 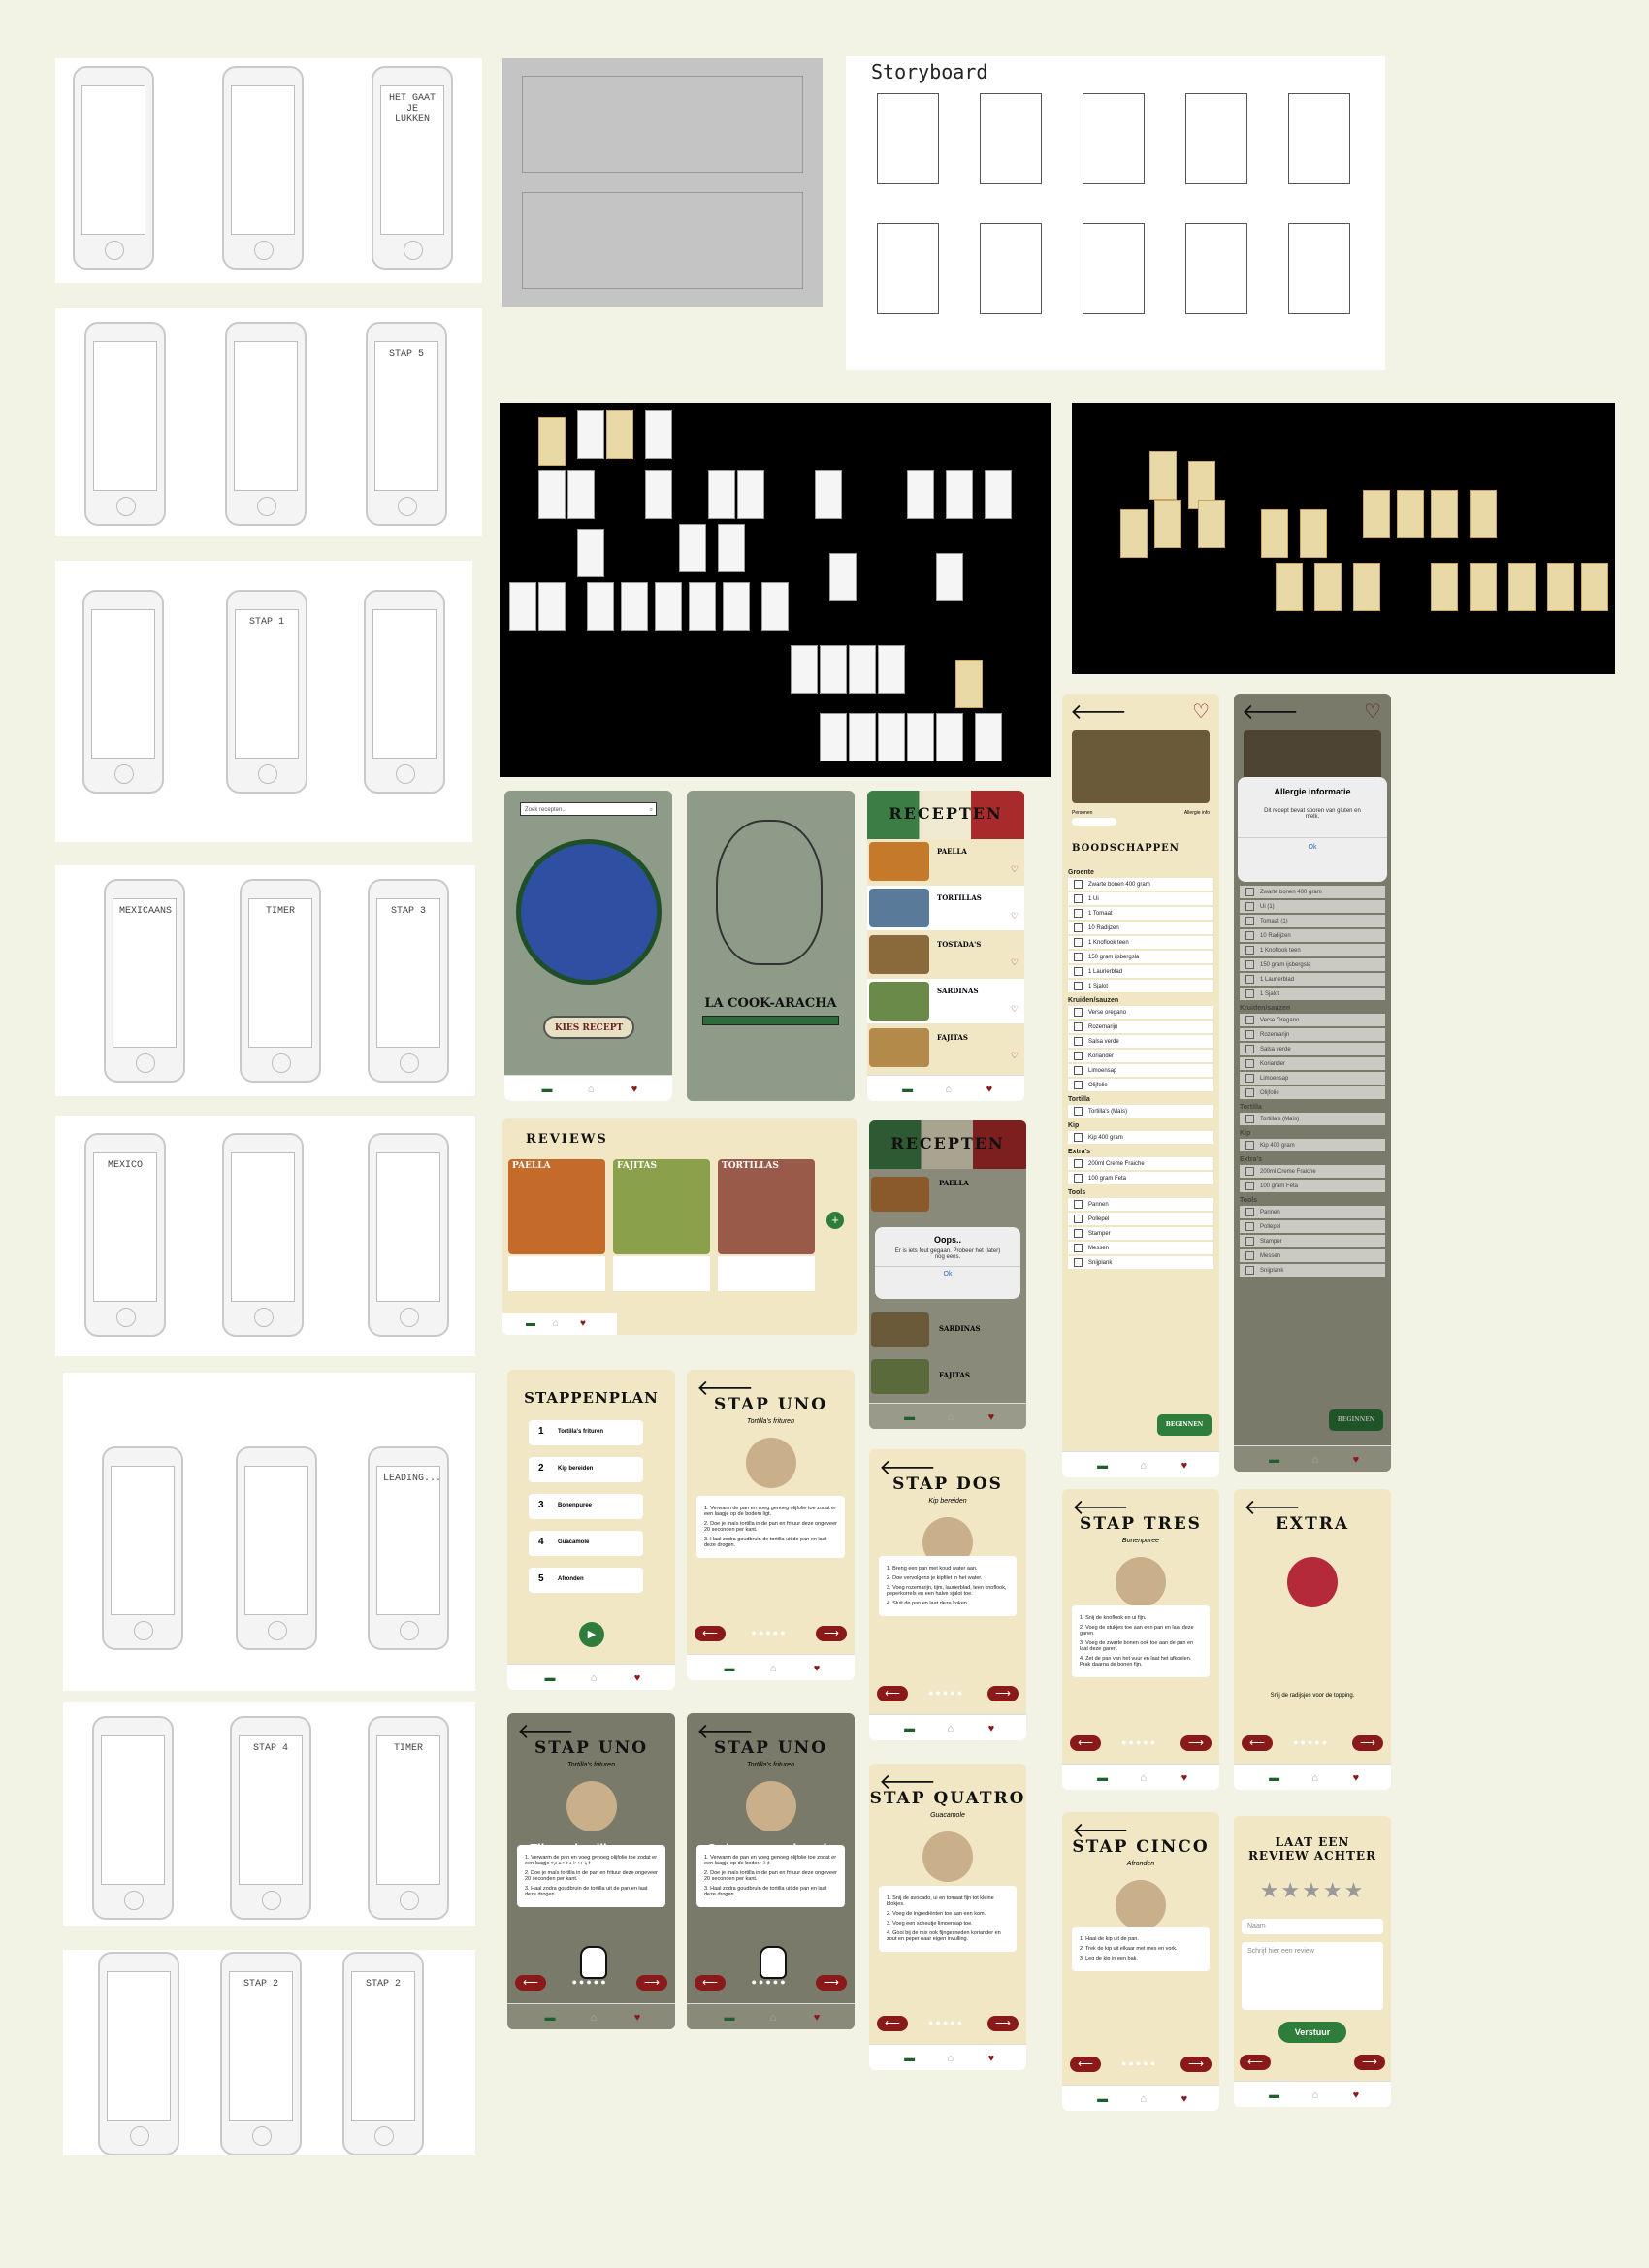 What do you see at coordinates (1140, 1204) in the screenshot?
I see `ingredient-row: Pannen` at bounding box center [1140, 1204].